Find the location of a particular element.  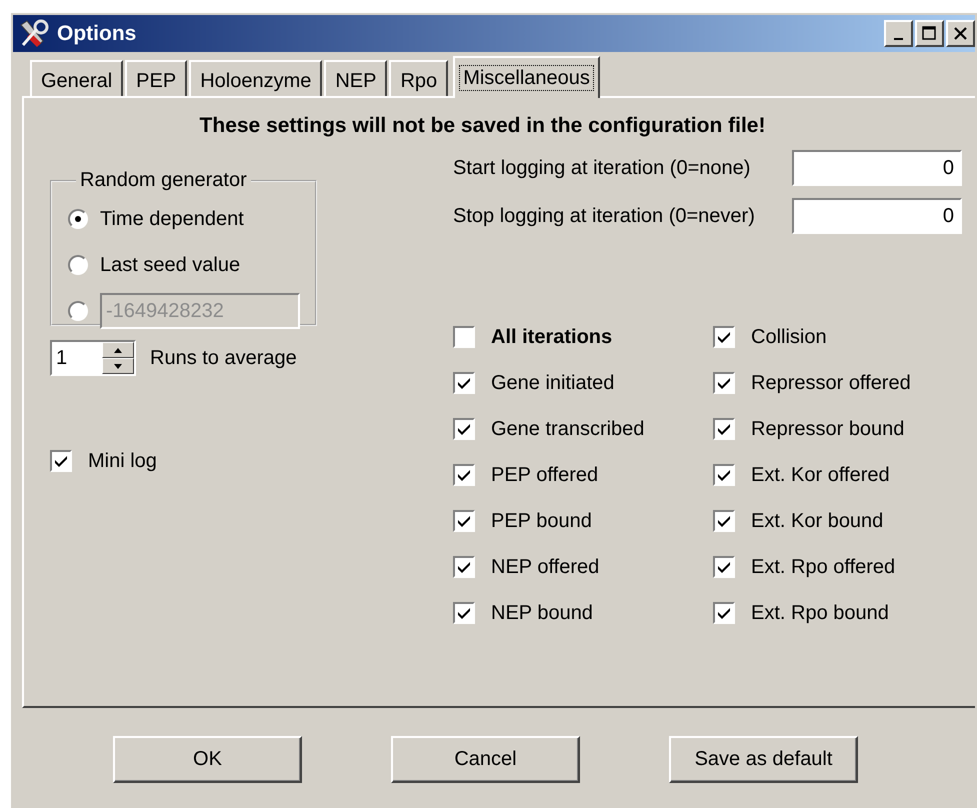

tab: NEP is located at coordinates (356, 78).